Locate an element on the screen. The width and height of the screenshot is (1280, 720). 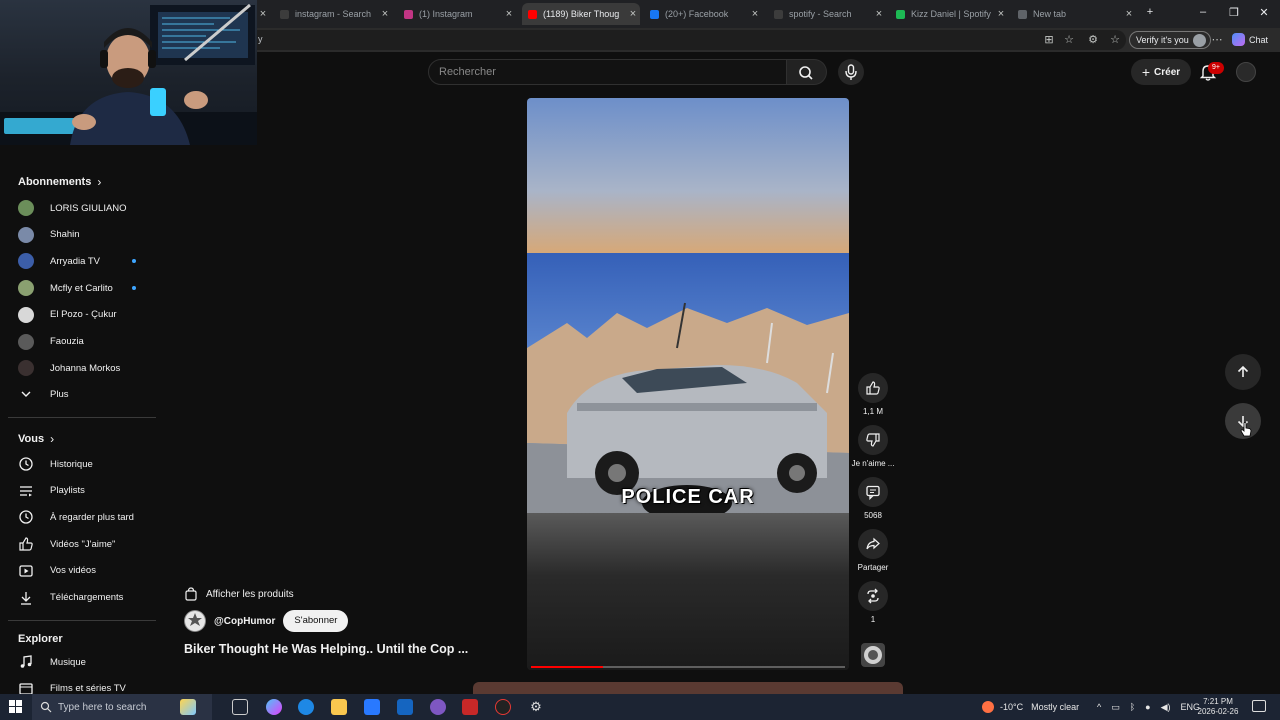
subscription-label: Mcfly et Carlito is located at coordinates (81, 288).